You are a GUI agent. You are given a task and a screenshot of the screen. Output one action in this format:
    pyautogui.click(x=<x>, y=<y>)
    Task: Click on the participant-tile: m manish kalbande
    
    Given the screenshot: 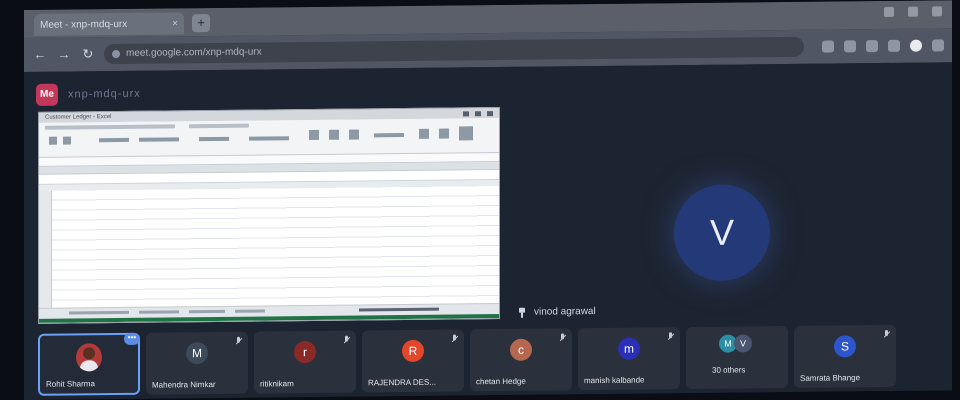 What is the action you would take?
    pyautogui.click(x=629, y=359)
    